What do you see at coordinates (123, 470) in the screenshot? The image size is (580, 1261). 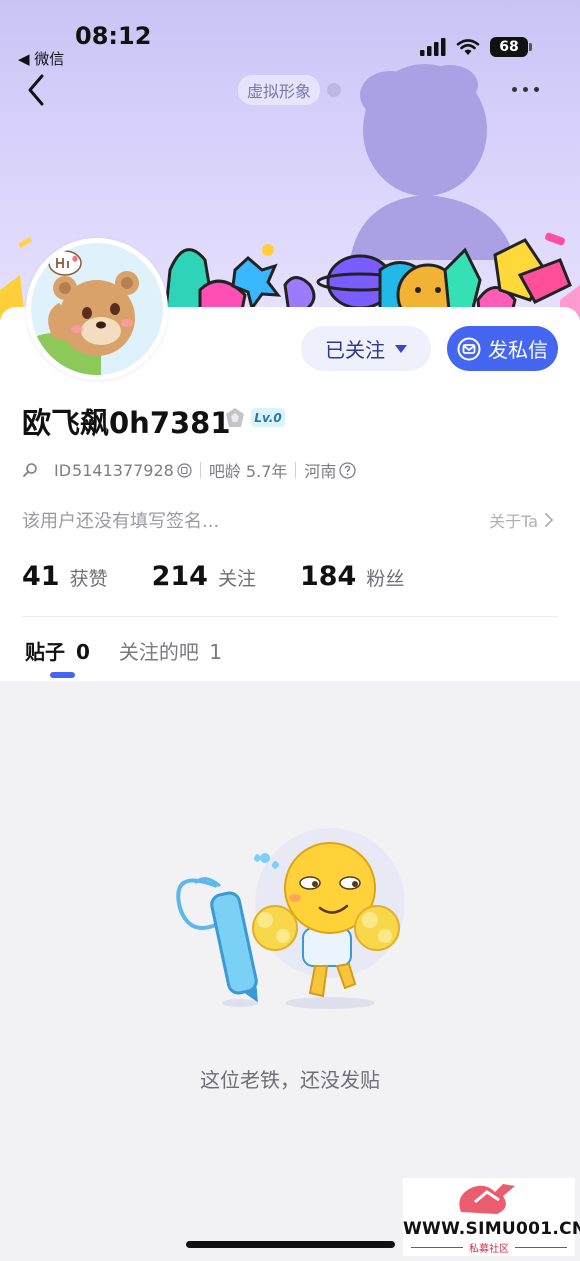 I see `user-id: 5141377928` at bounding box center [123, 470].